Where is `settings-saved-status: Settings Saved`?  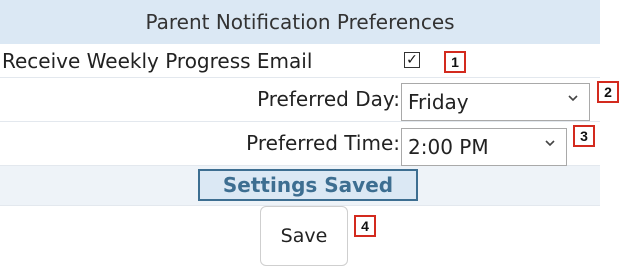 settings-saved-status: Settings Saved is located at coordinates (308, 185).